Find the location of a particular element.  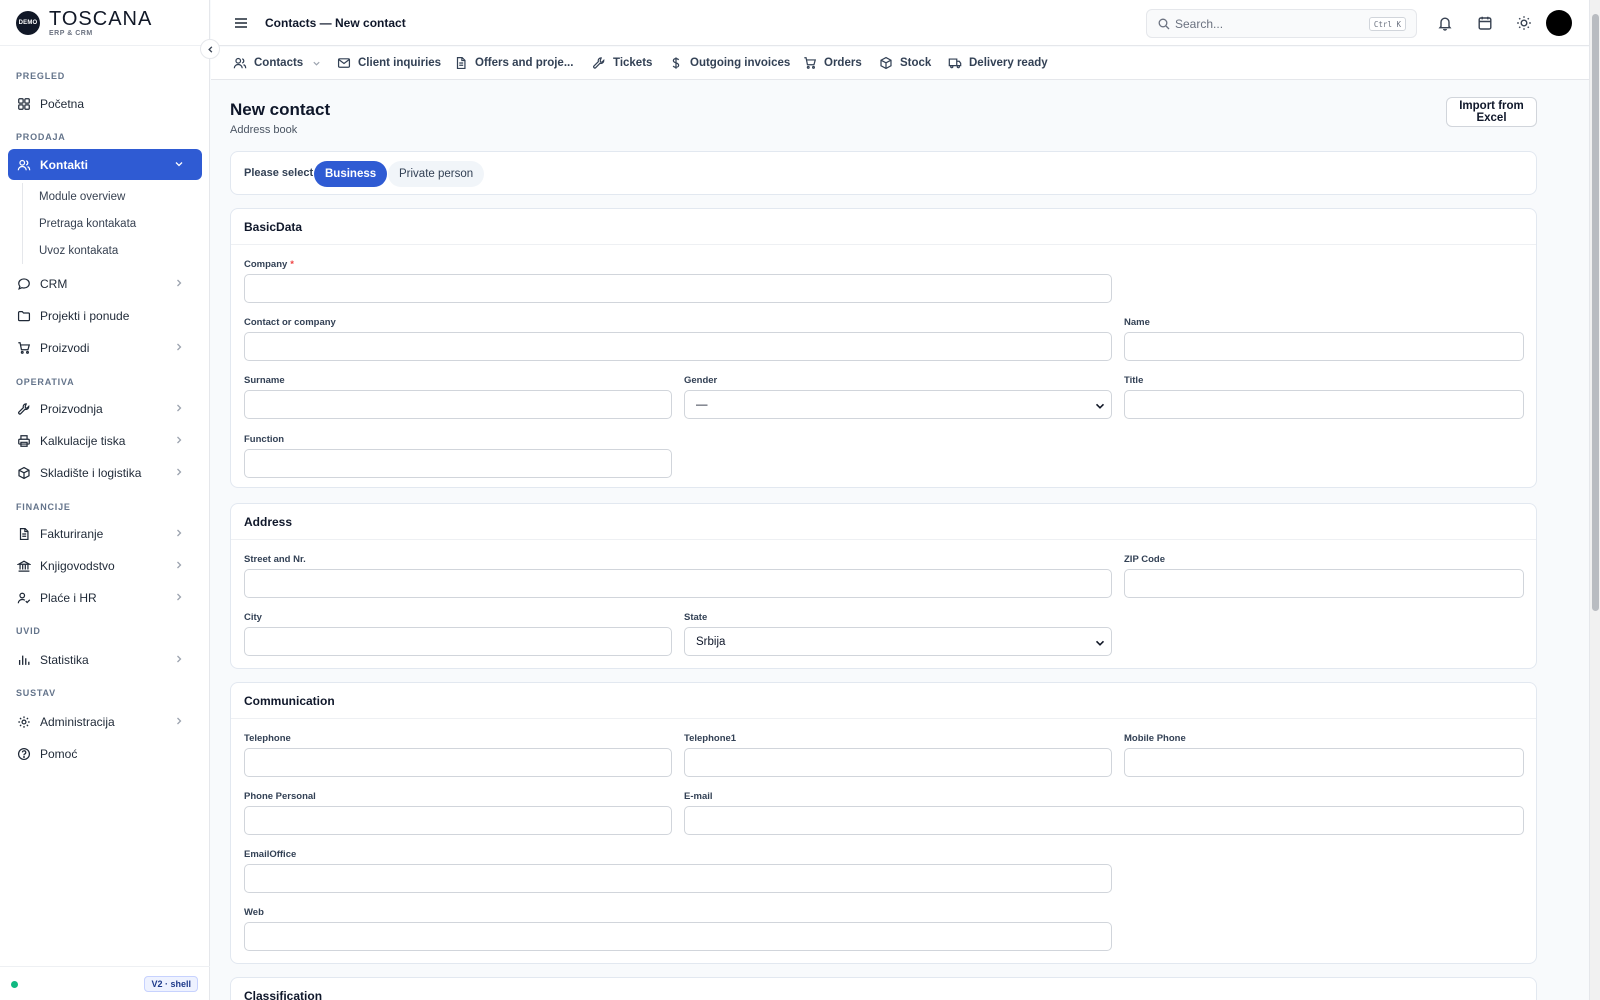

user-check-icon is located at coordinates (24, 597).